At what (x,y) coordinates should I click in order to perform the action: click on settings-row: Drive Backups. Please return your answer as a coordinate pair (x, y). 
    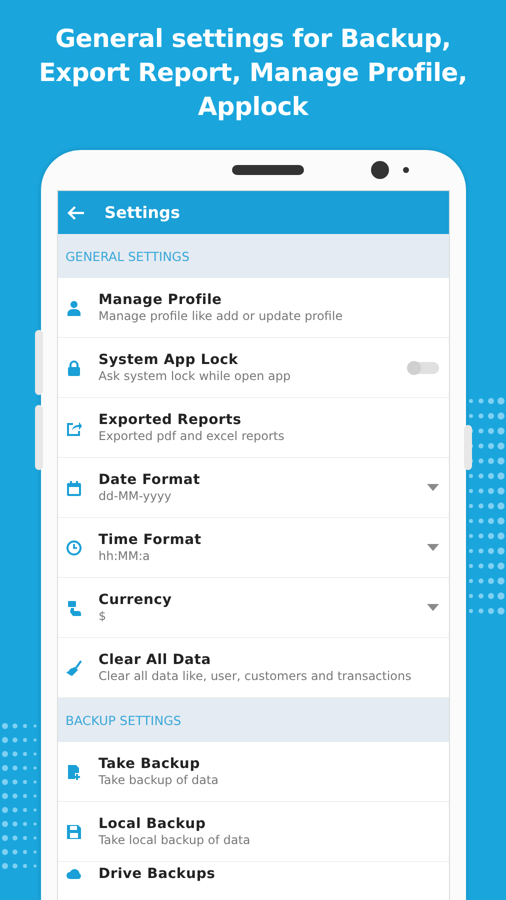
    Looking at the image, I should click on (253, 873).